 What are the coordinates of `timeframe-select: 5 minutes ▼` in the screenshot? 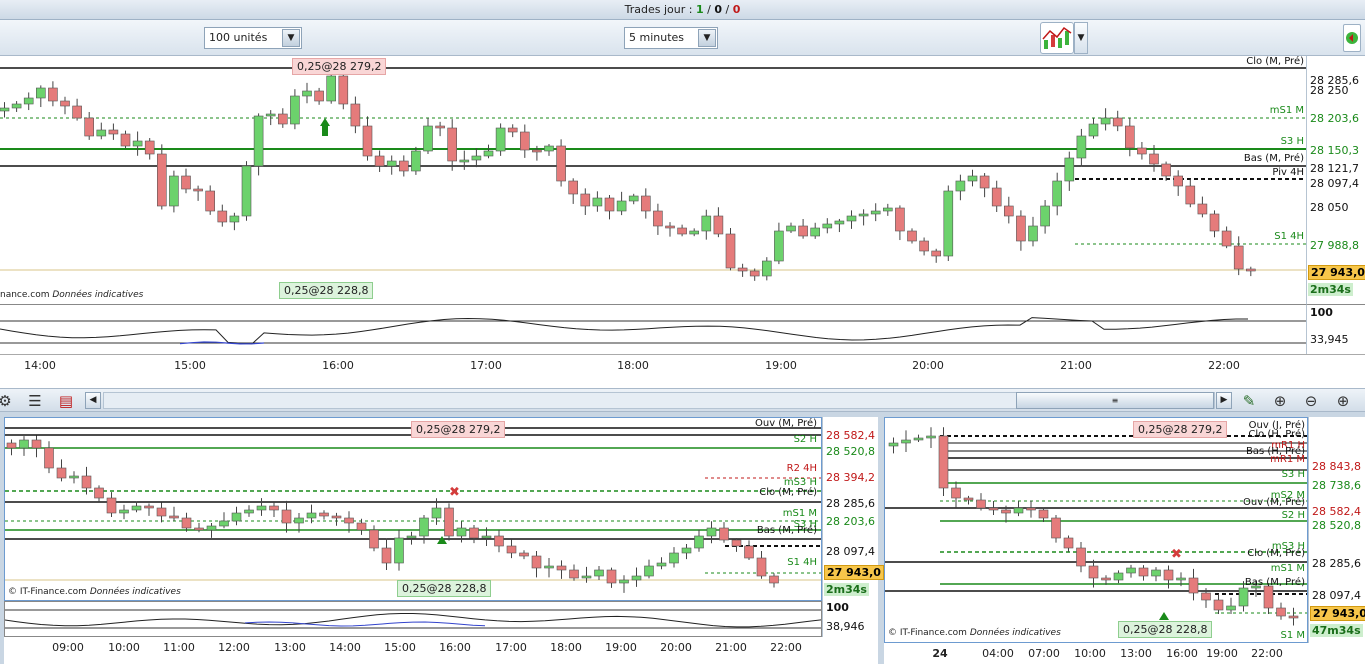 It's located at (671, 38).